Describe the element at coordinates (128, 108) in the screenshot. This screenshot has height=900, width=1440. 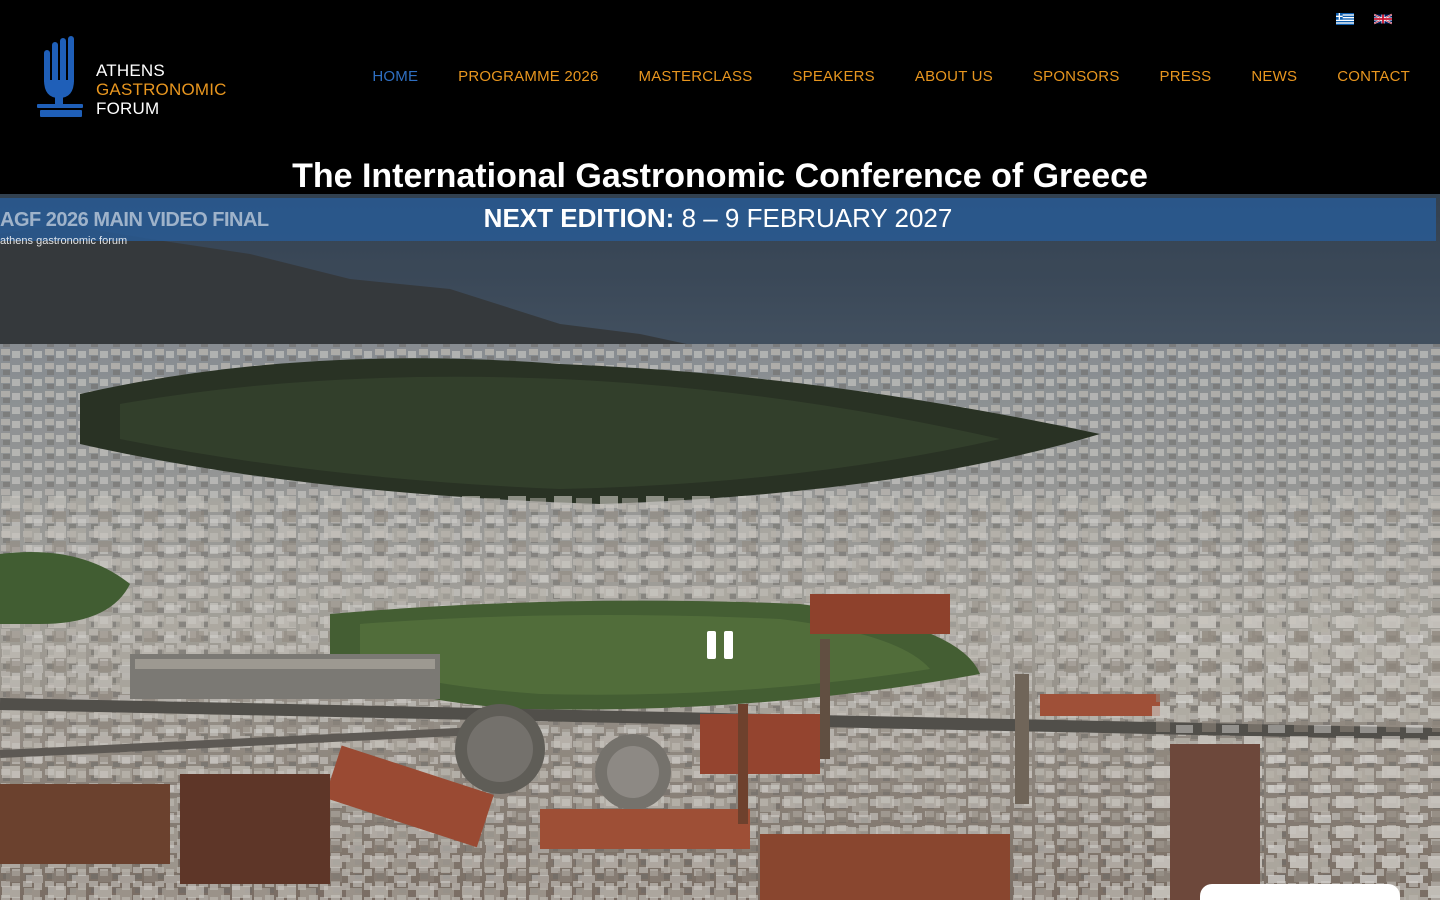
I see `logo-line-3: FORUM` at that location.